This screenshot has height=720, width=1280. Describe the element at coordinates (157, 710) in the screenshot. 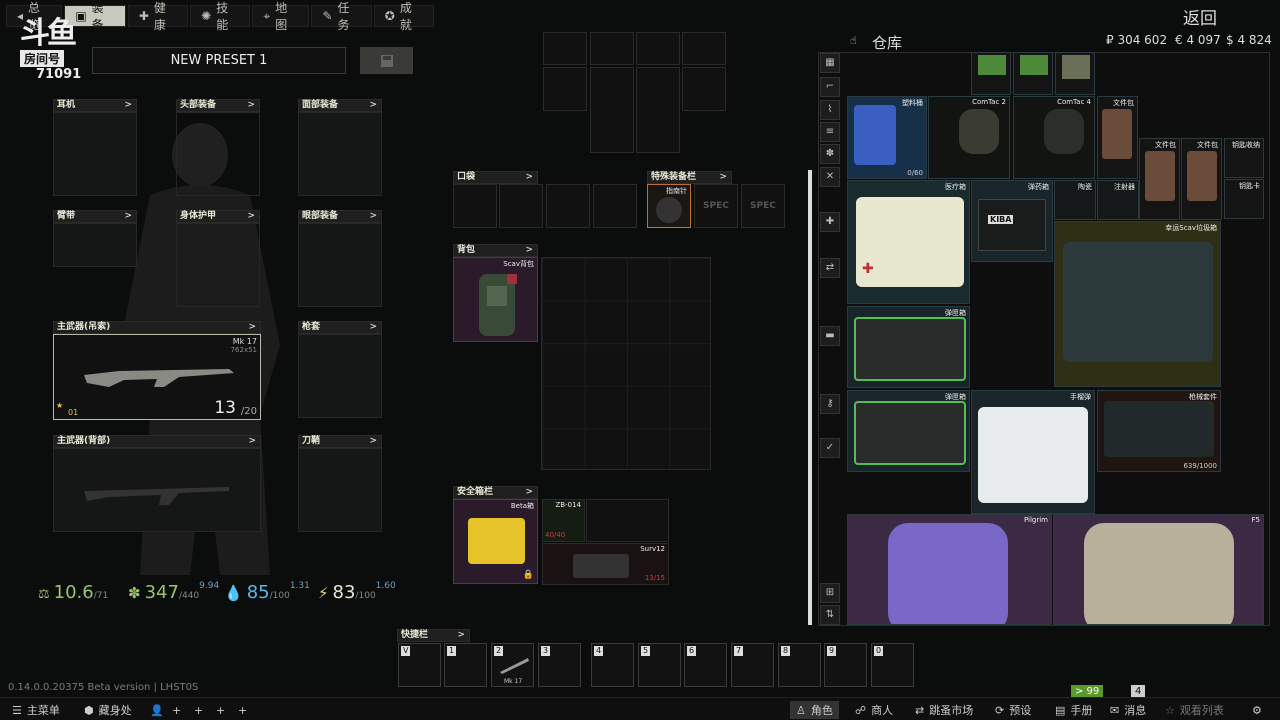

I see `profile-button: 👤` at that location.